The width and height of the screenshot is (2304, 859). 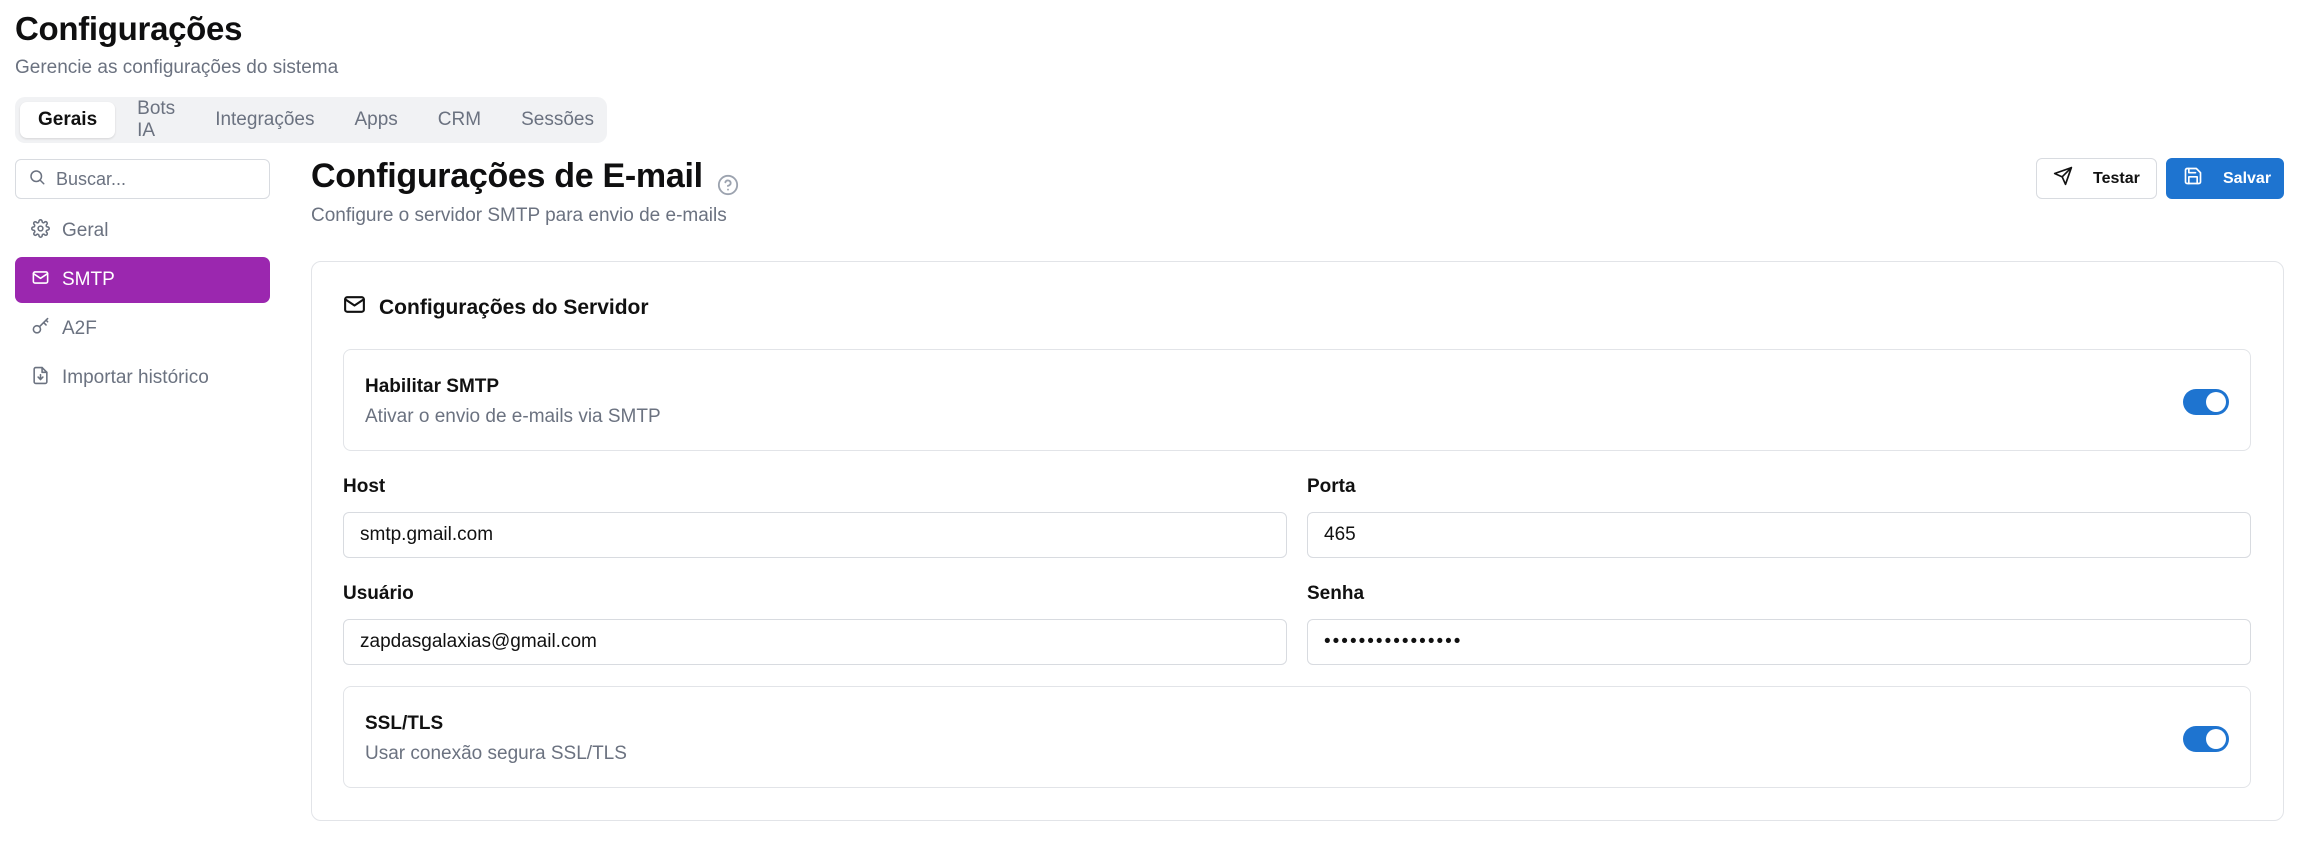 I want to click on password-label: Senha, so click(x=1336, y=593).